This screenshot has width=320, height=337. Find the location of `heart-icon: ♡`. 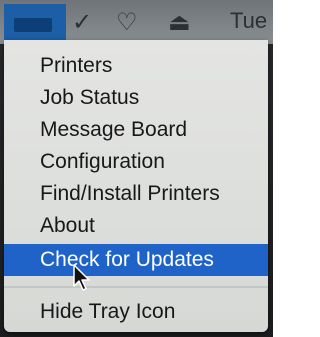

heart-icon: ♡ is located at coordinates (127, 22).